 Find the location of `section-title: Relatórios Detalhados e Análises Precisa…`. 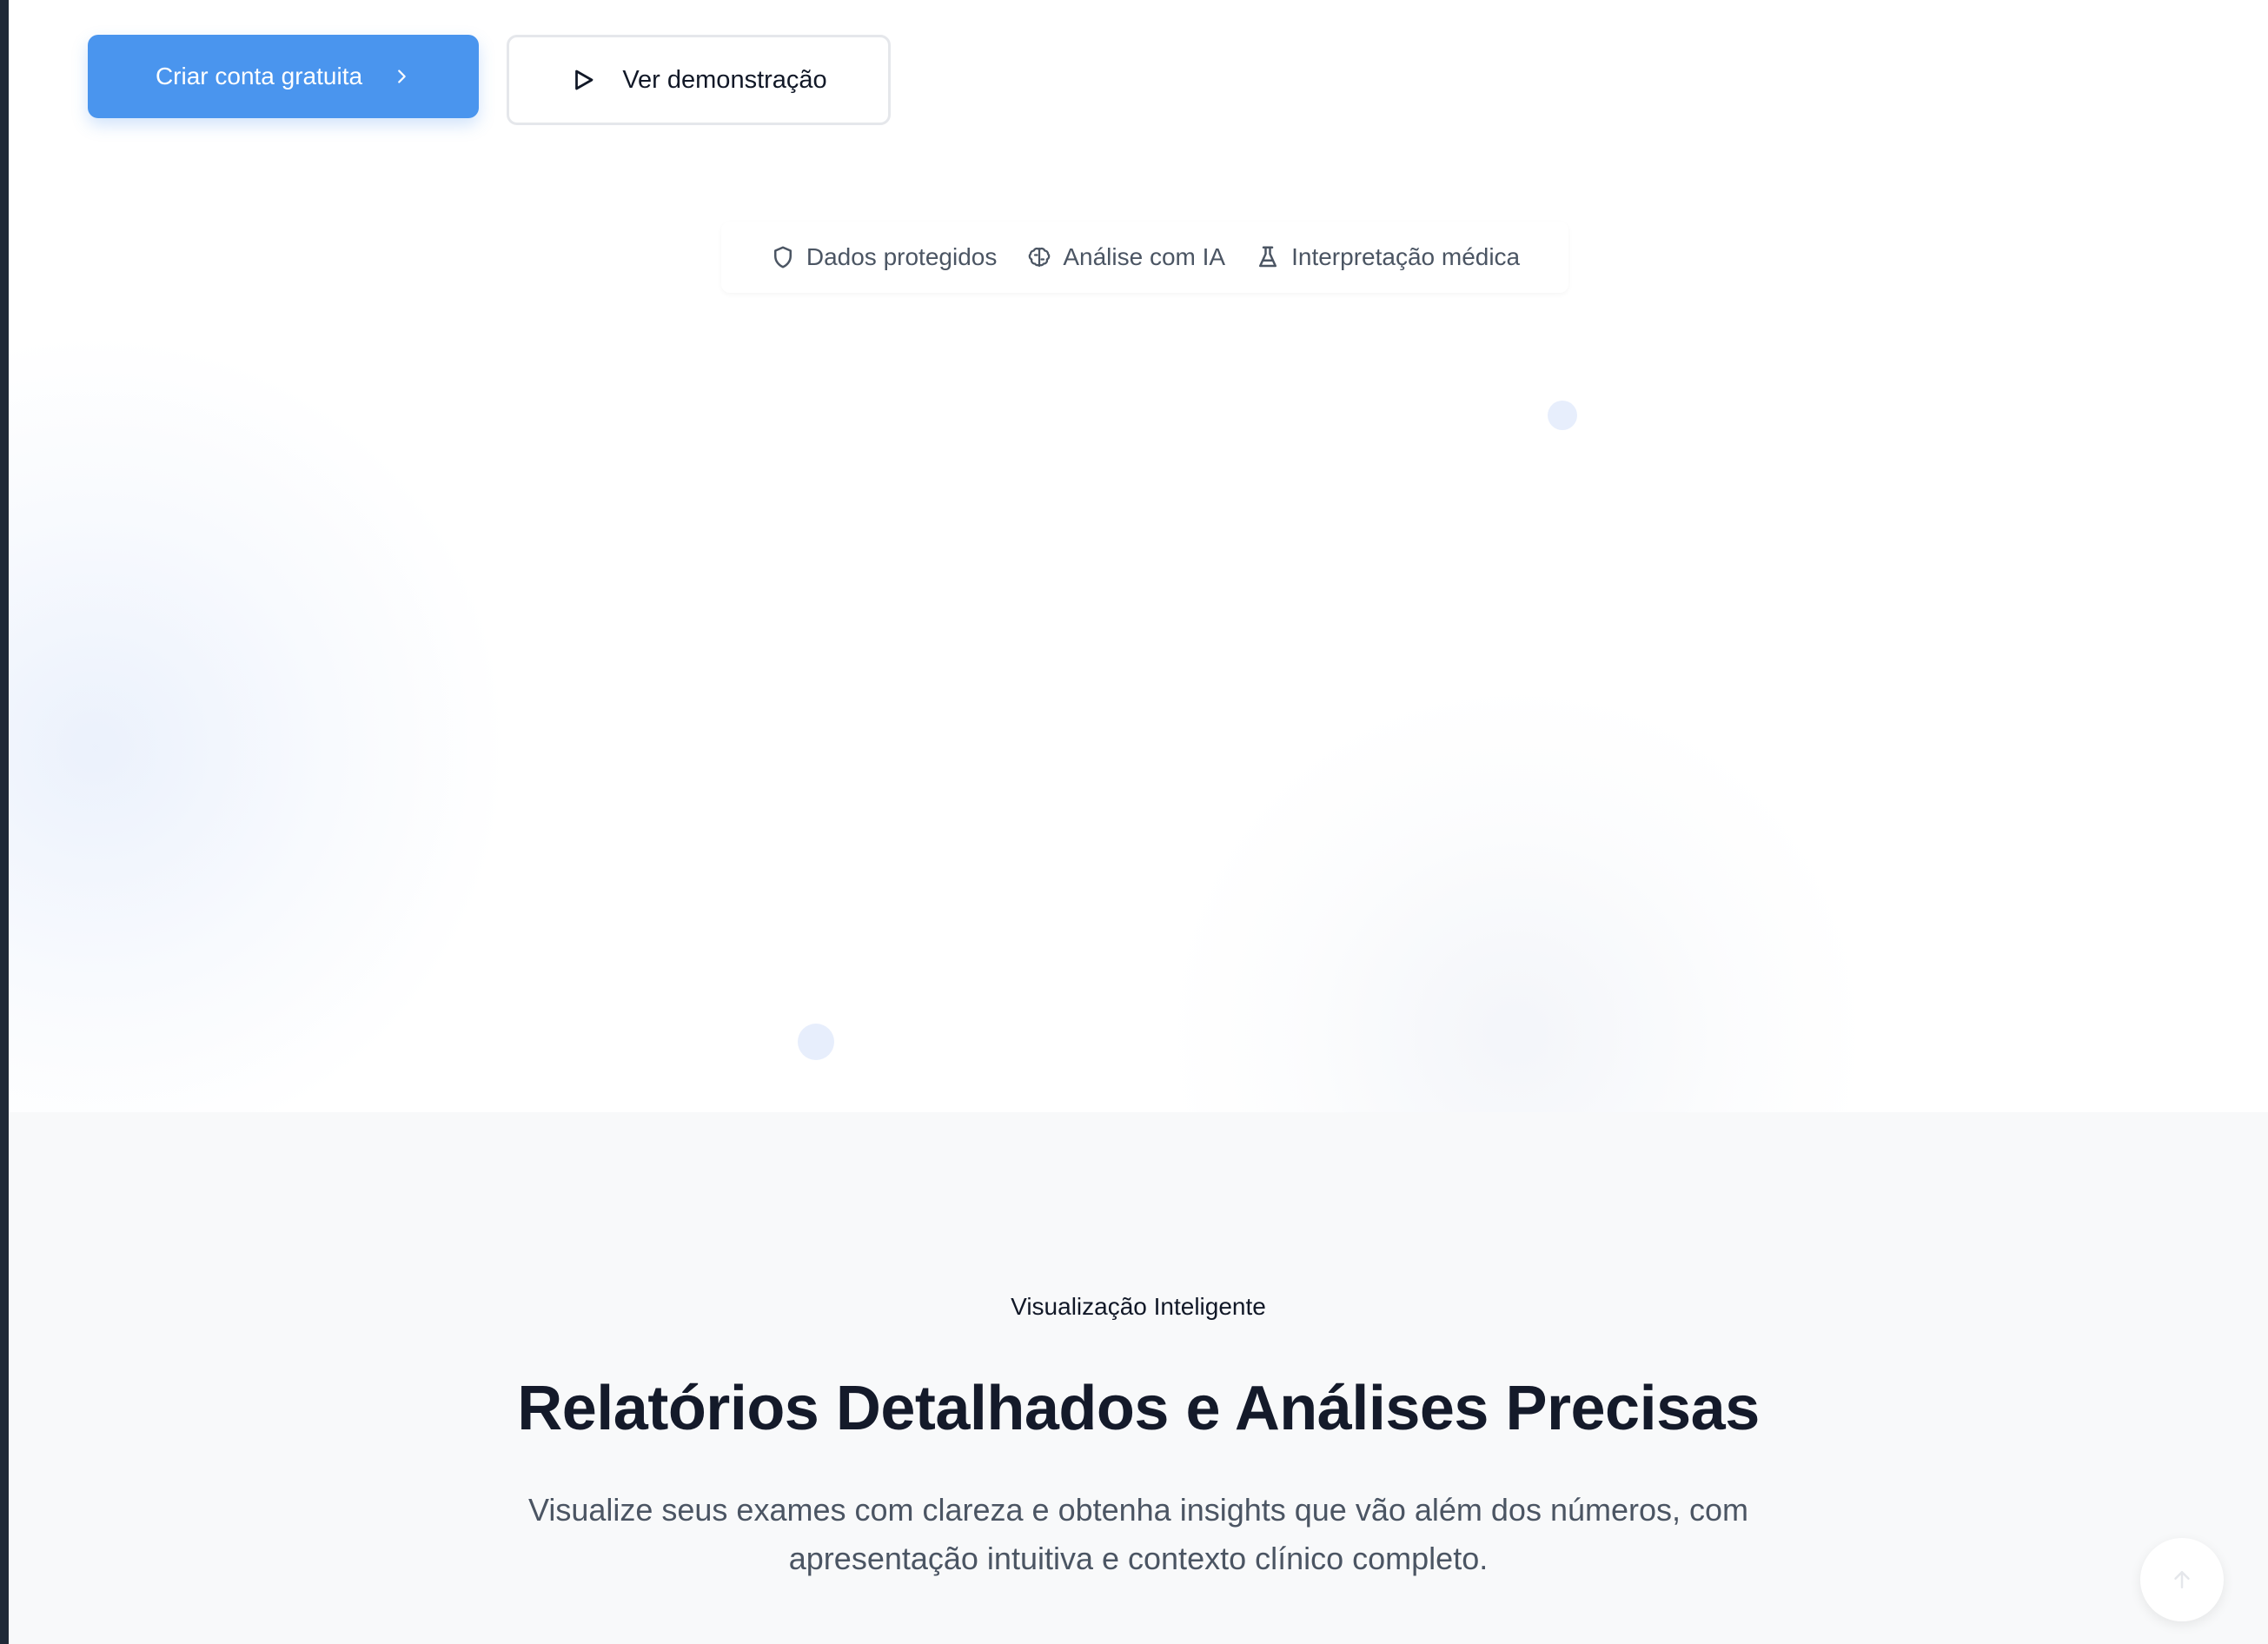

section-title: Relatórios Detalhados e Análises Precisa… is located at coordinates (1138, 1408).